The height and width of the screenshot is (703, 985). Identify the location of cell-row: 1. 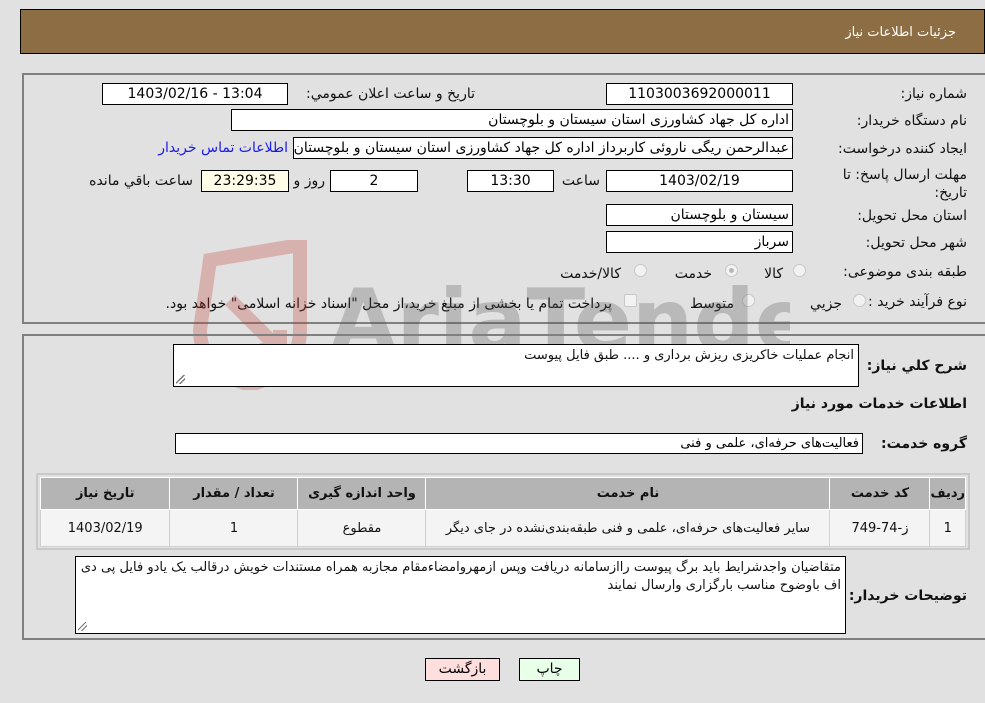
(947, 528).